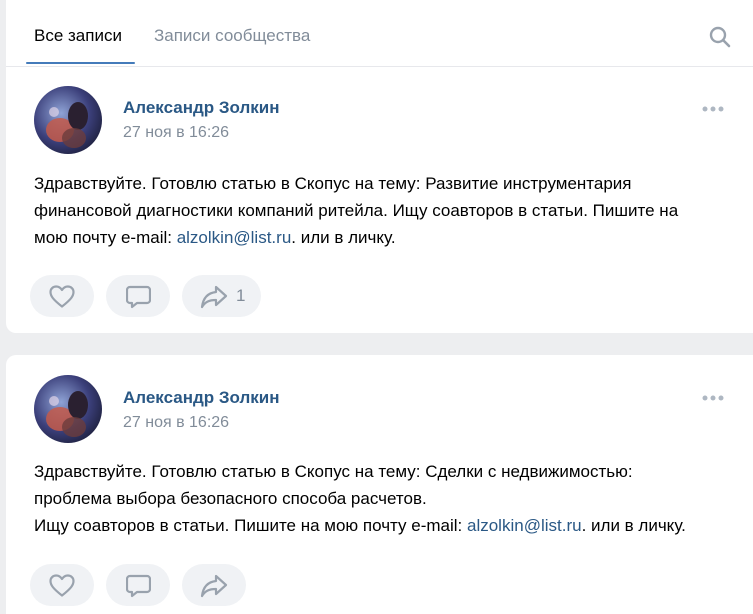 This screenshot has height=614, width=753. I want to click on share-button: 1, so click(221, 296).